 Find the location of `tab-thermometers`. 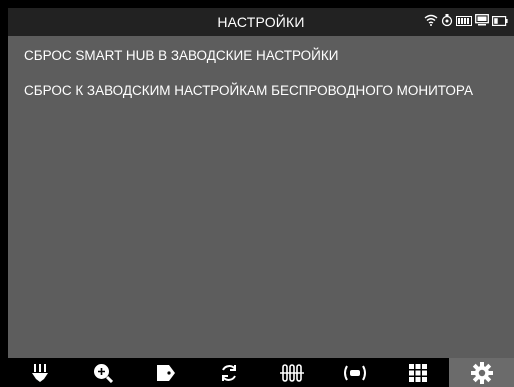

tab-thermometers is located at coordinates (291, 372).